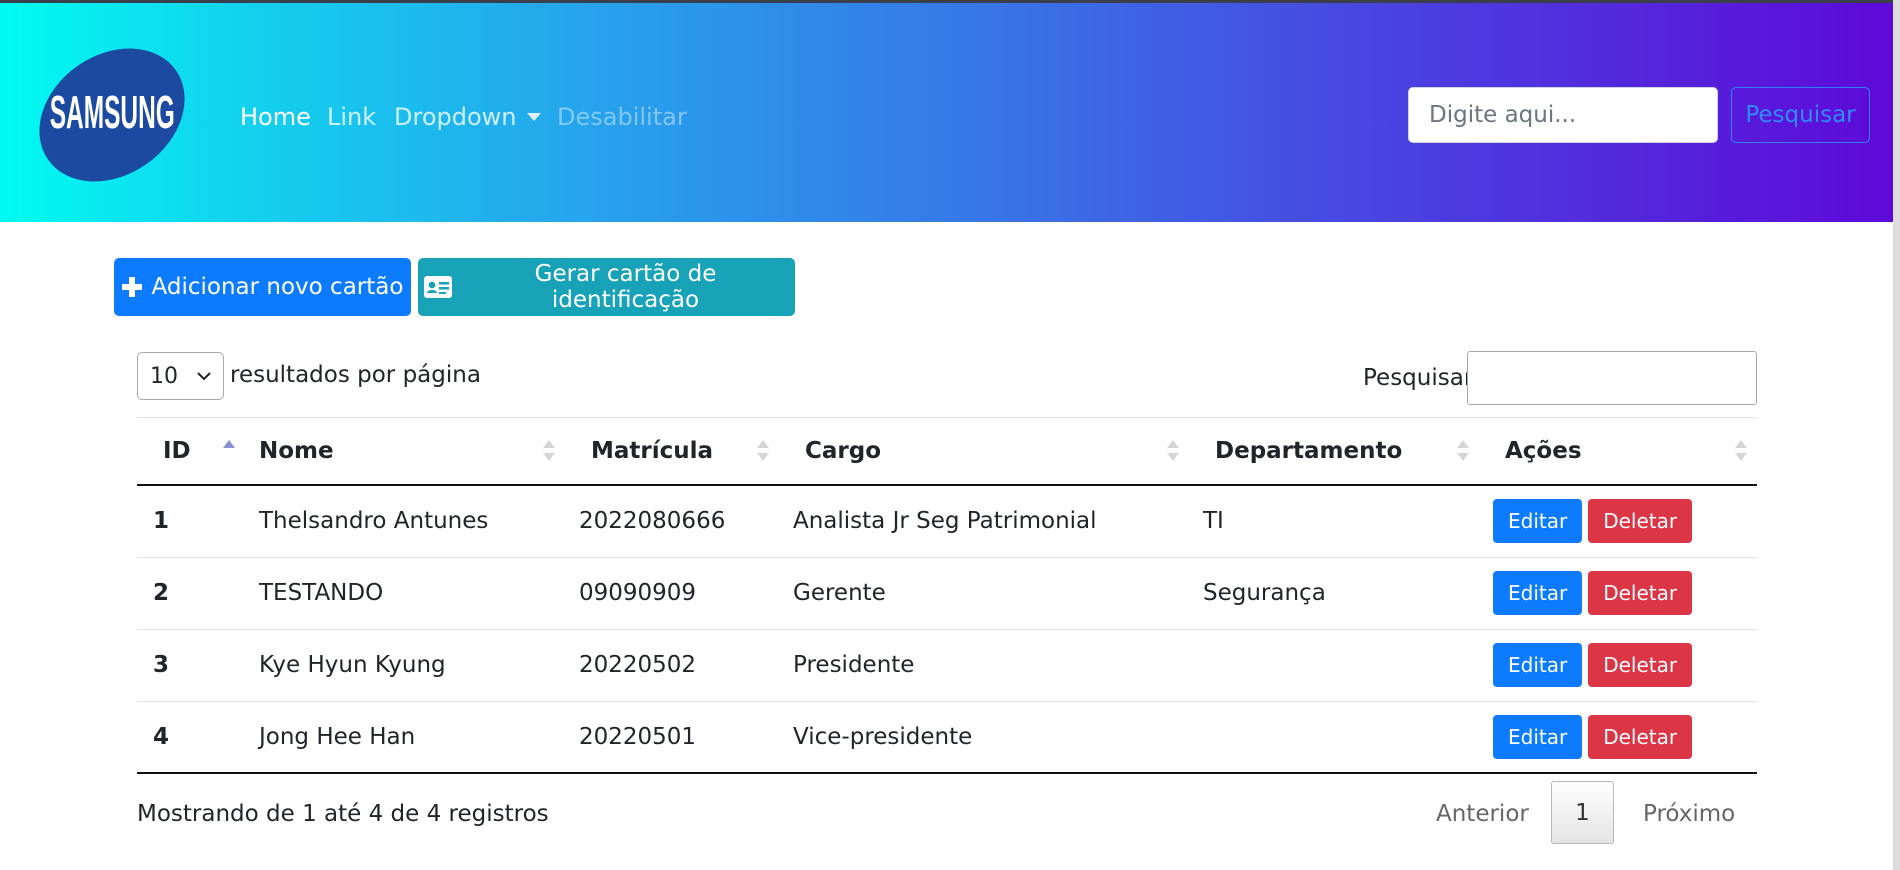 The height and width of the screenshot is (870, 1900). What do you see at coordinates (1582, 812) in the screenshot?
I see `pagination-page-1: 1` at bounding box center [1582, 812].